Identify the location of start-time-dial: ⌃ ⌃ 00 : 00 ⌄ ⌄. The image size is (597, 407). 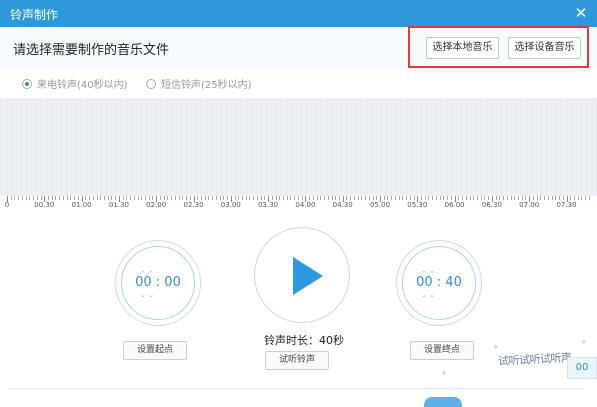
(158, 283).